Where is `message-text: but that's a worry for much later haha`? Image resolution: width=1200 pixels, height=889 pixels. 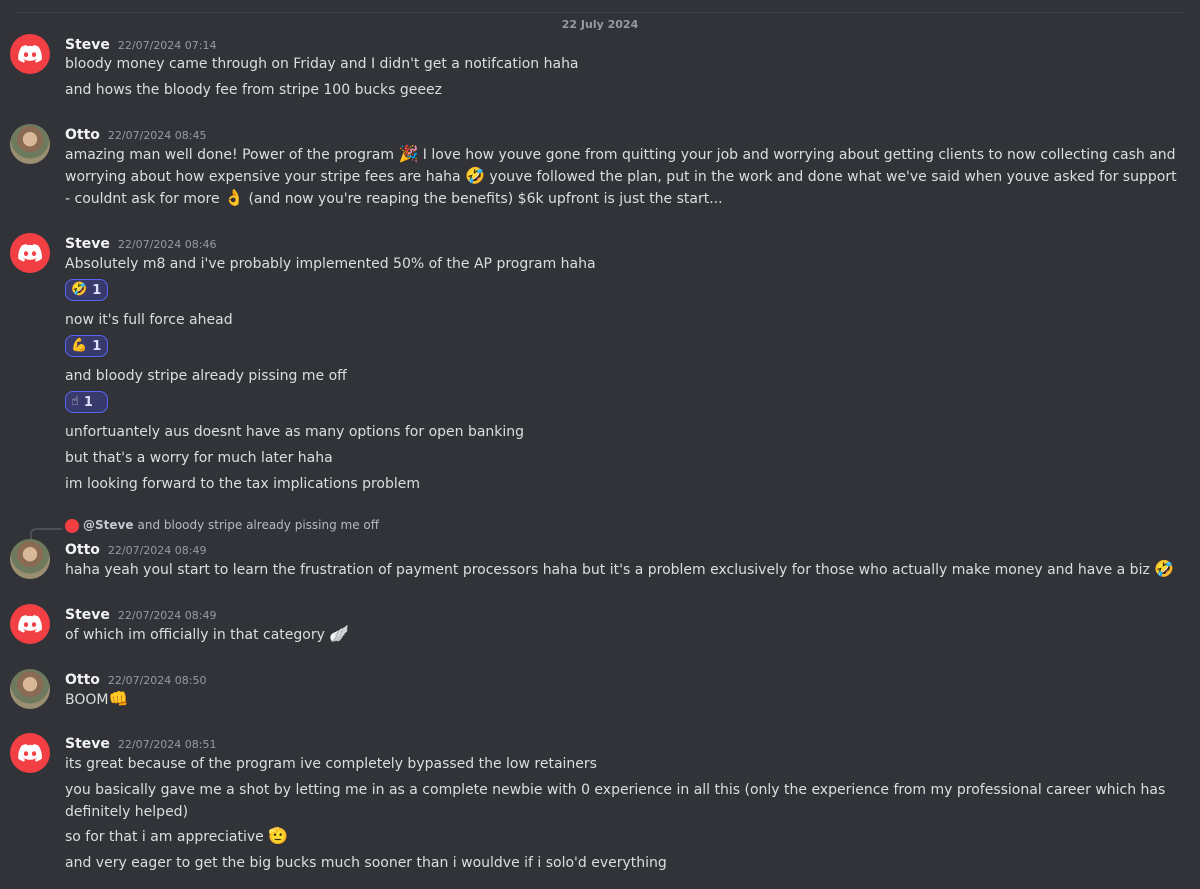
message-text: but that's a worry for much later haha is located at coordinates (199, 458).